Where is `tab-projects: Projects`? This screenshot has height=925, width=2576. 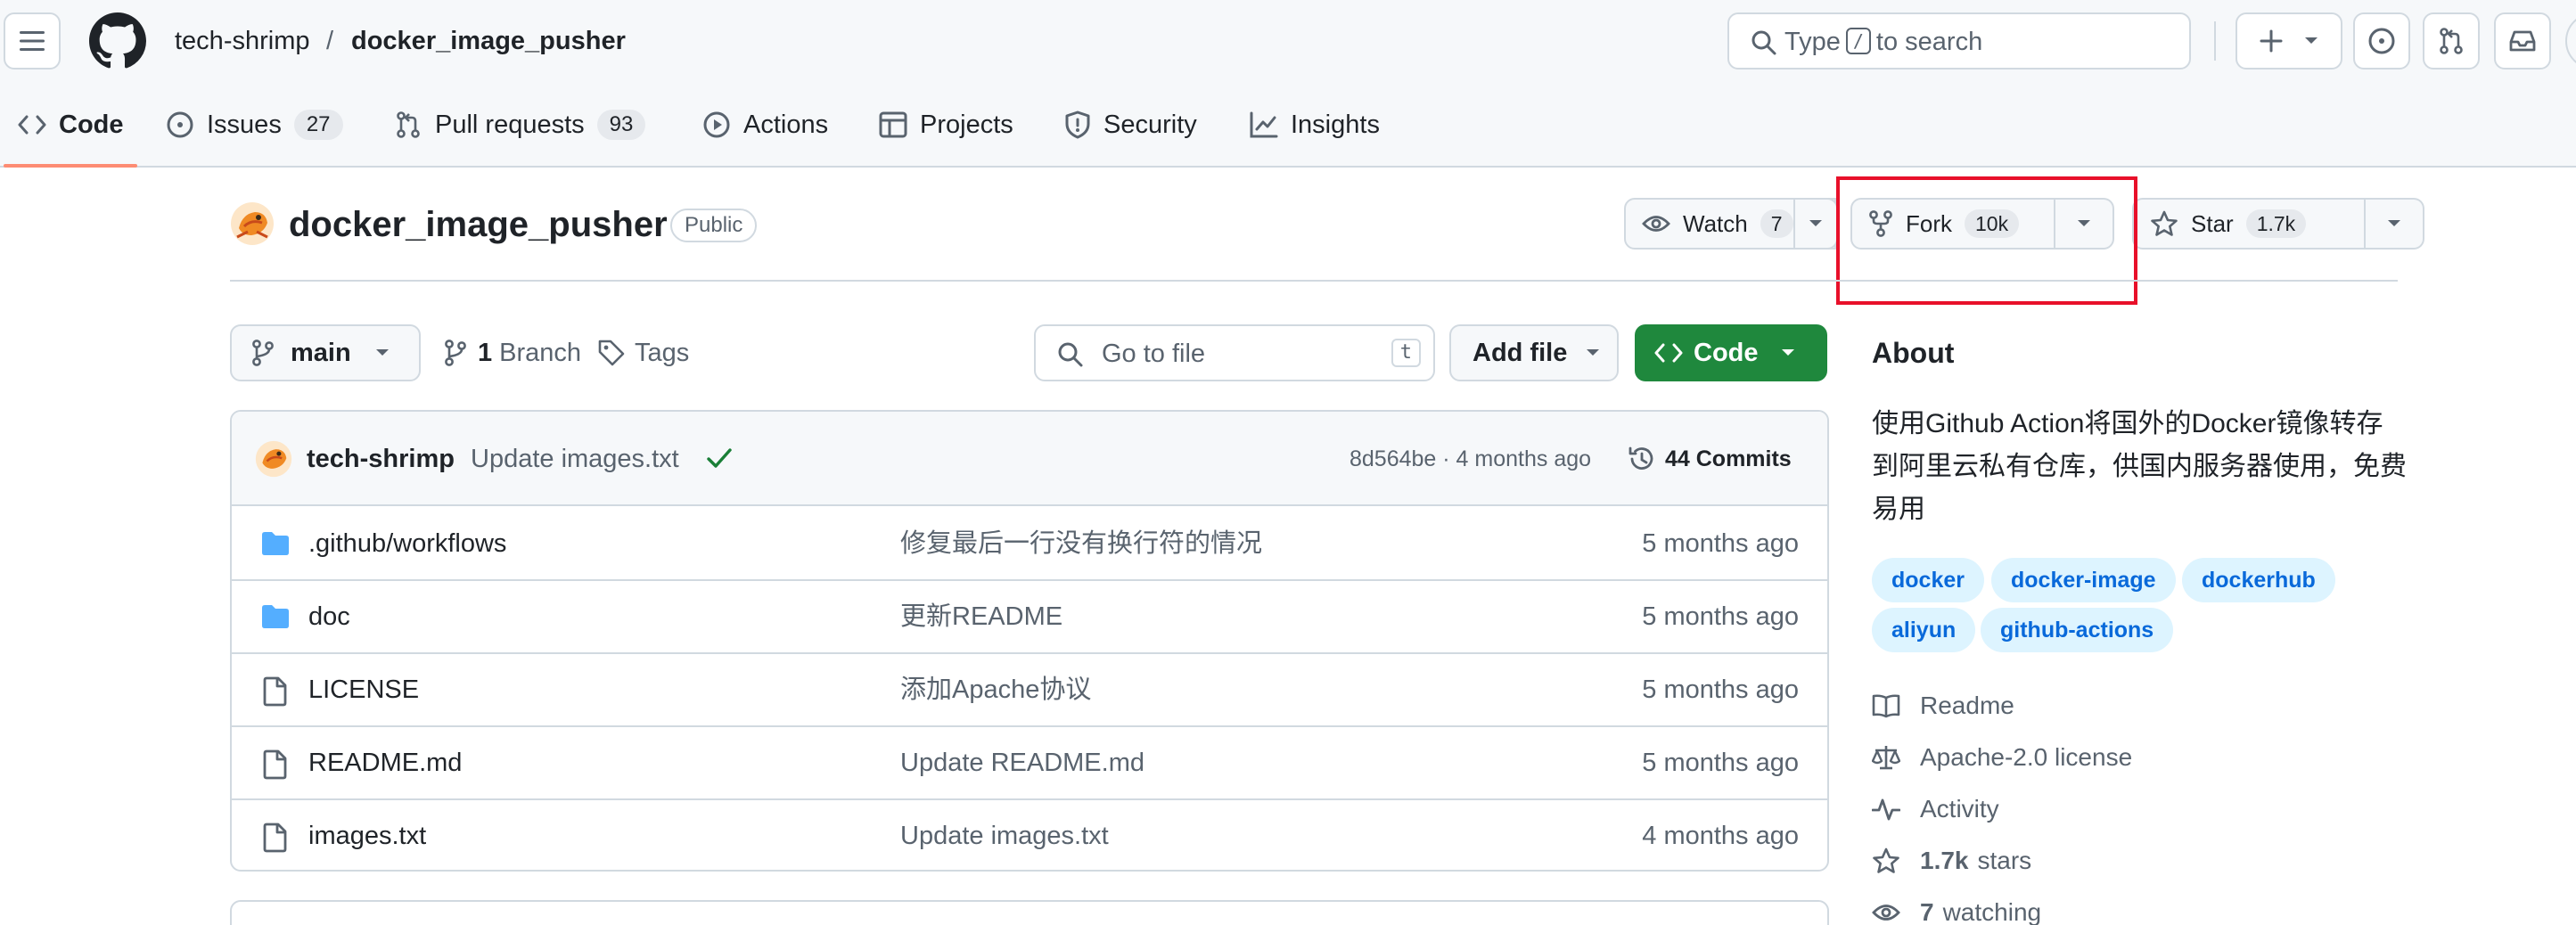 tab-projects: Projects is located at coordinates (946, 125).